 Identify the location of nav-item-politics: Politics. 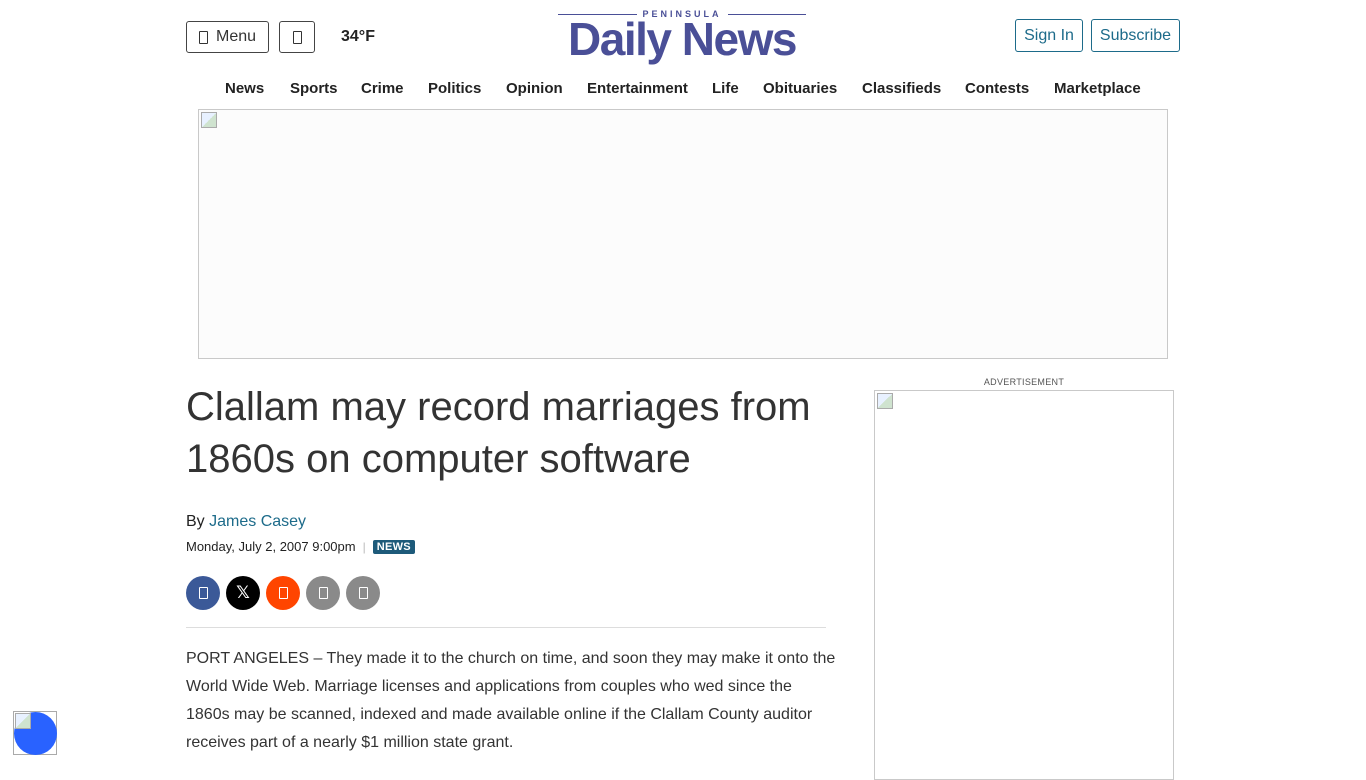
(454, 88).